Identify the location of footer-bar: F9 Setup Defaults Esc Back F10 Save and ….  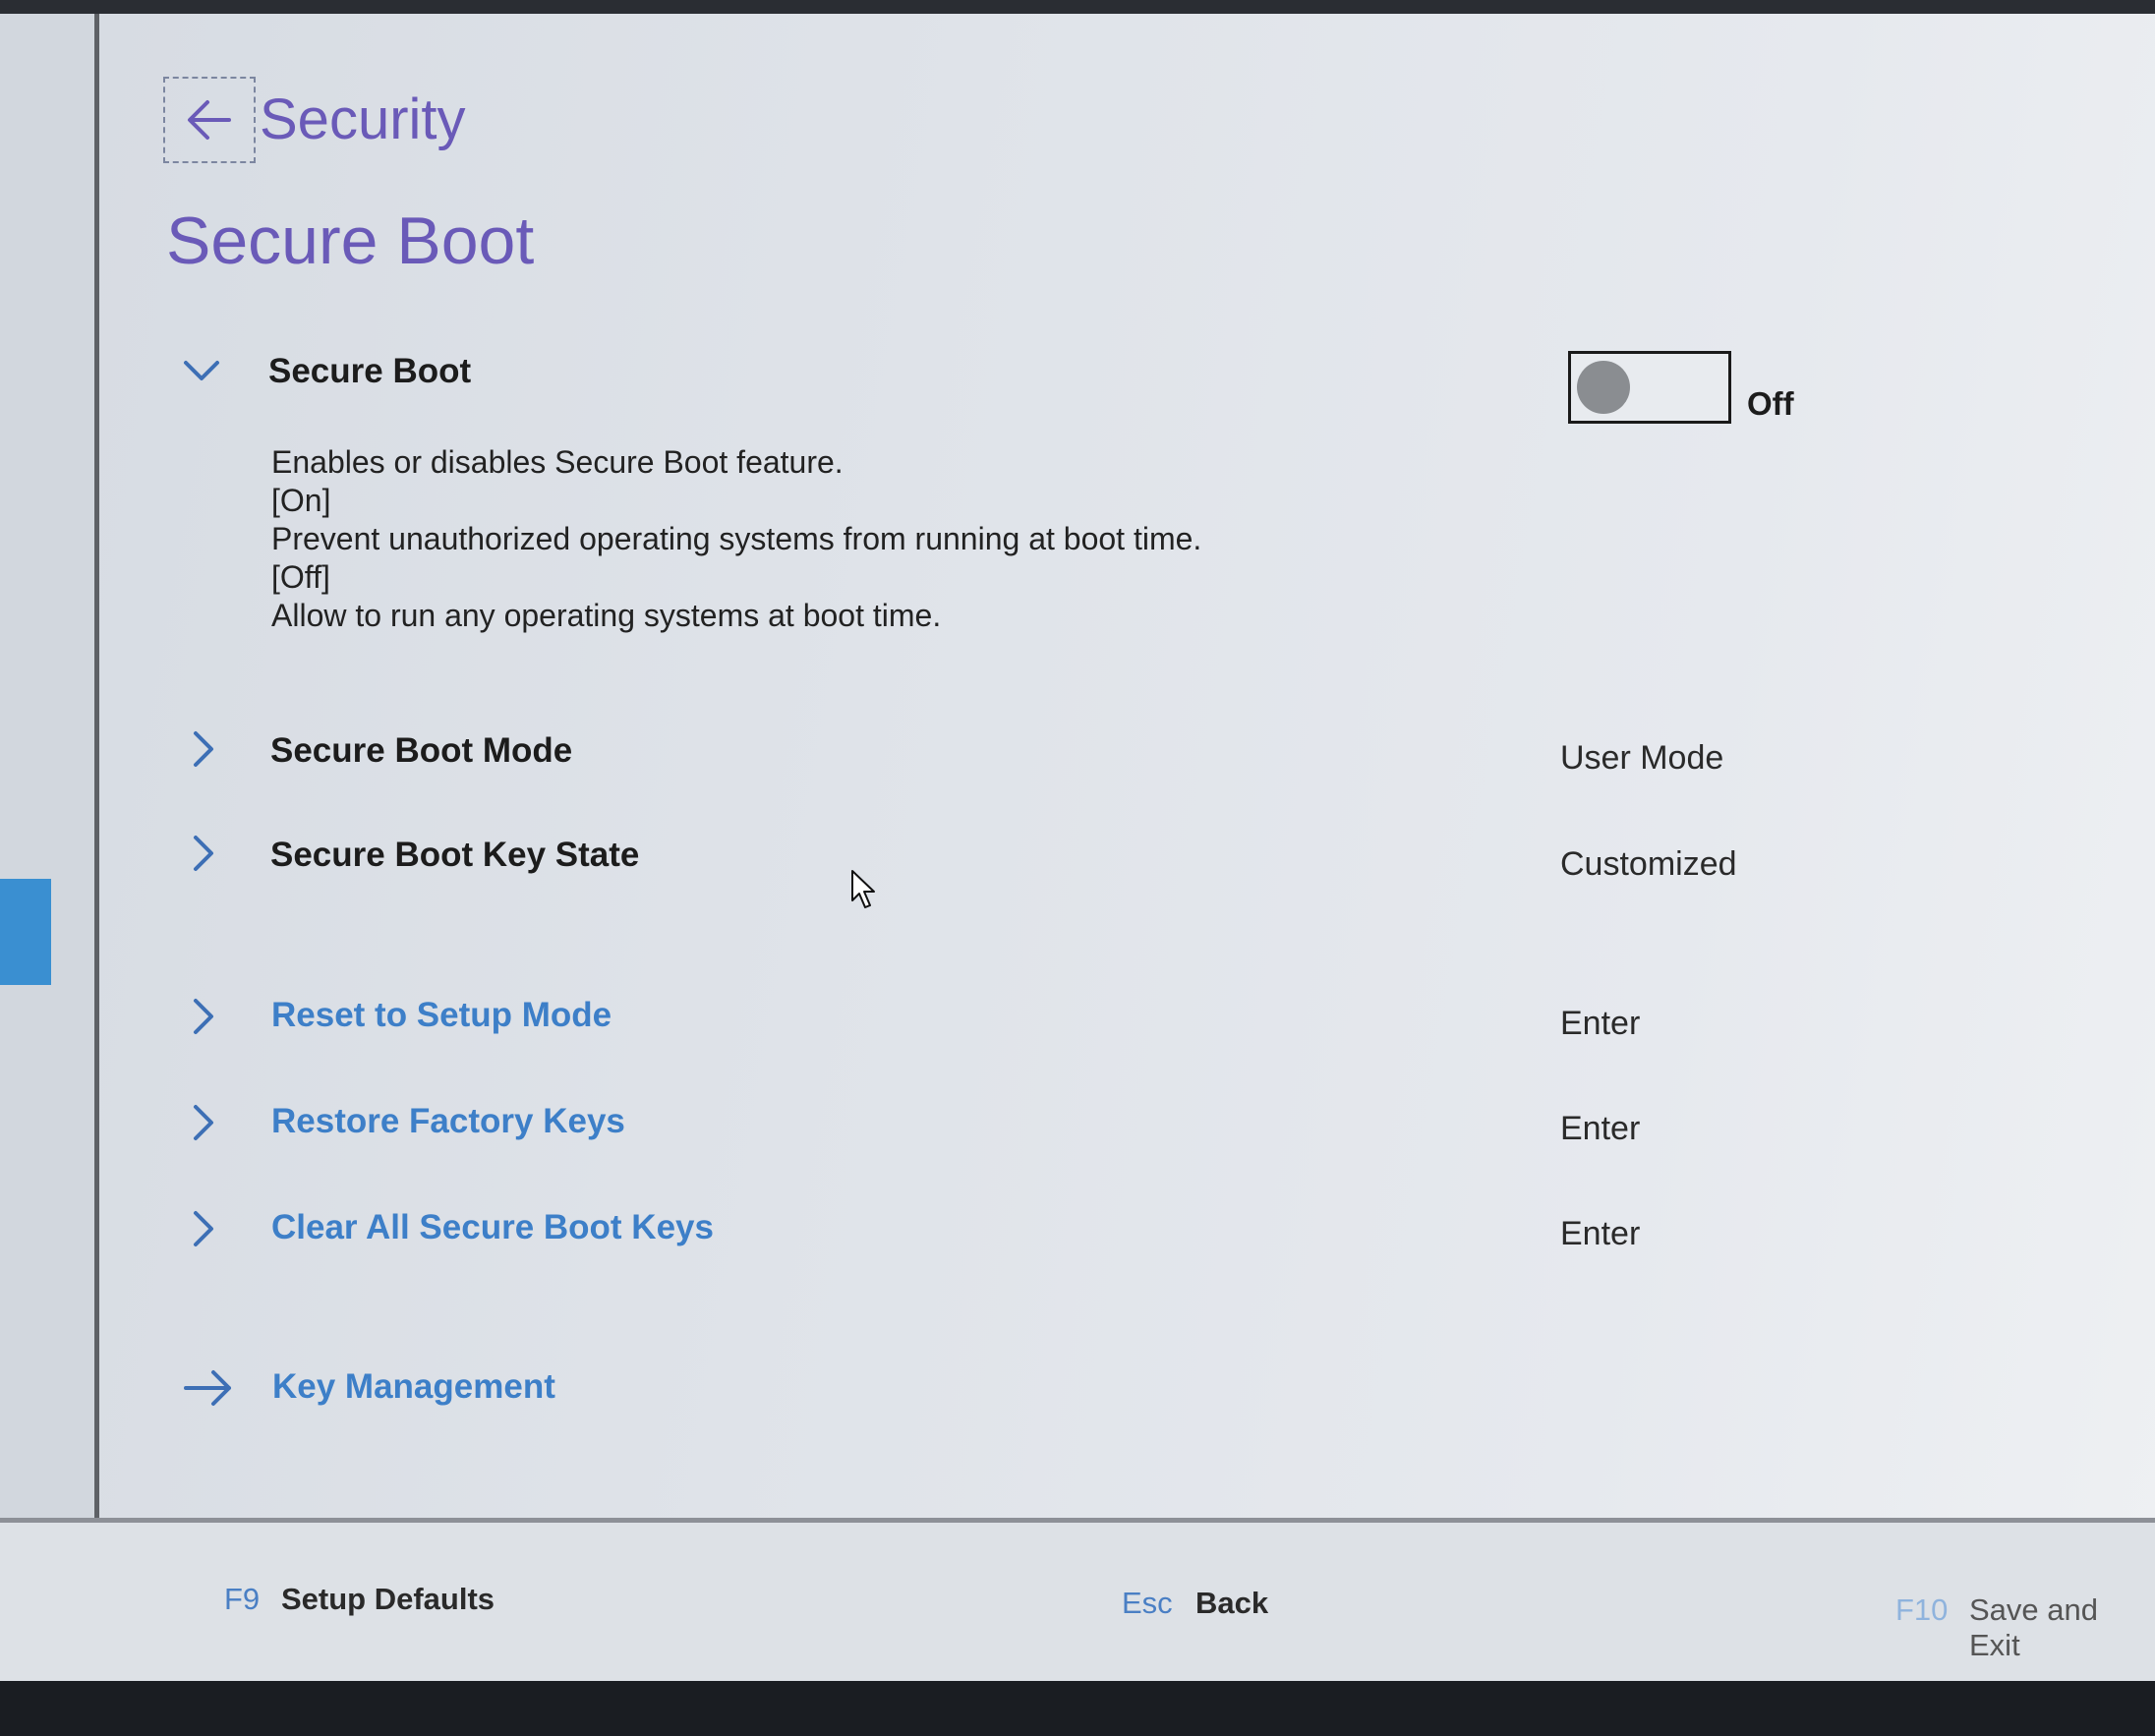
(1077, 1602).